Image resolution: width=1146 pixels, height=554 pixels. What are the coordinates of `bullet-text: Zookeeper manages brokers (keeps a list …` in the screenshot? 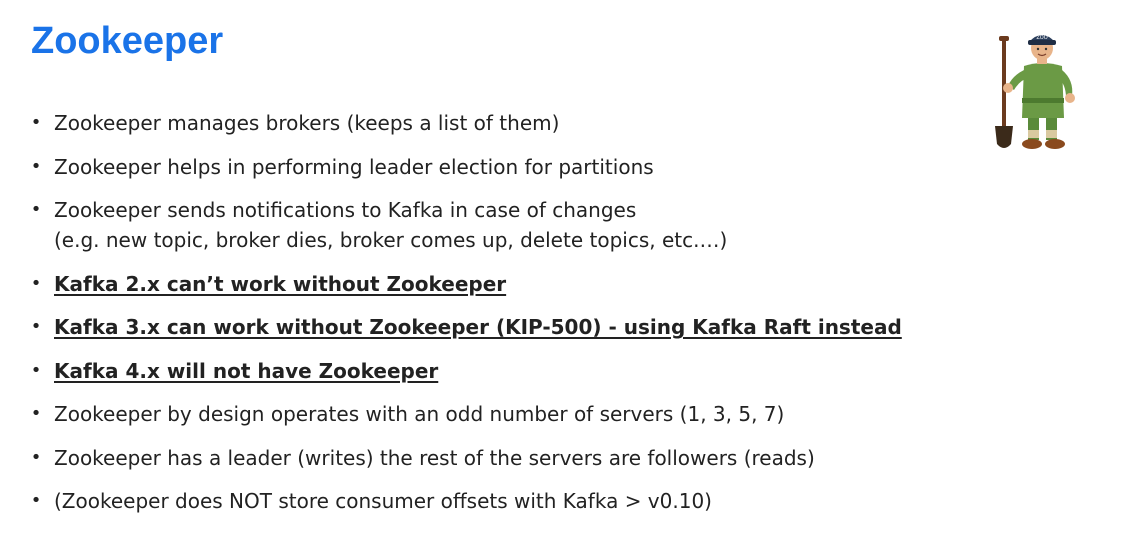 It's located at (307, 123).